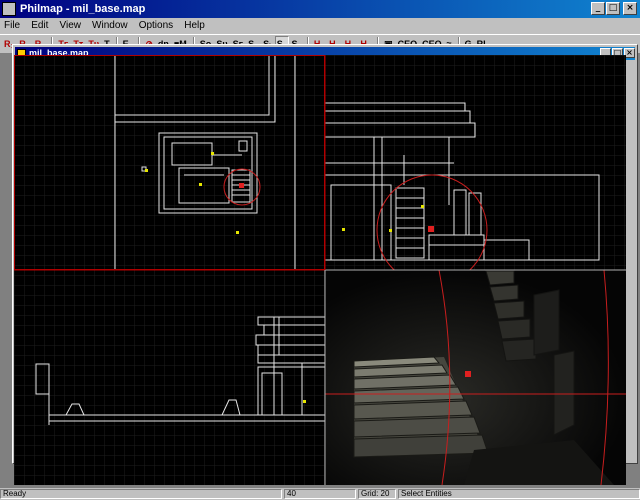  Describe the element at coordinates (377, 494) in the screenshot. I see `status-grid: Grid: 20` at that location.